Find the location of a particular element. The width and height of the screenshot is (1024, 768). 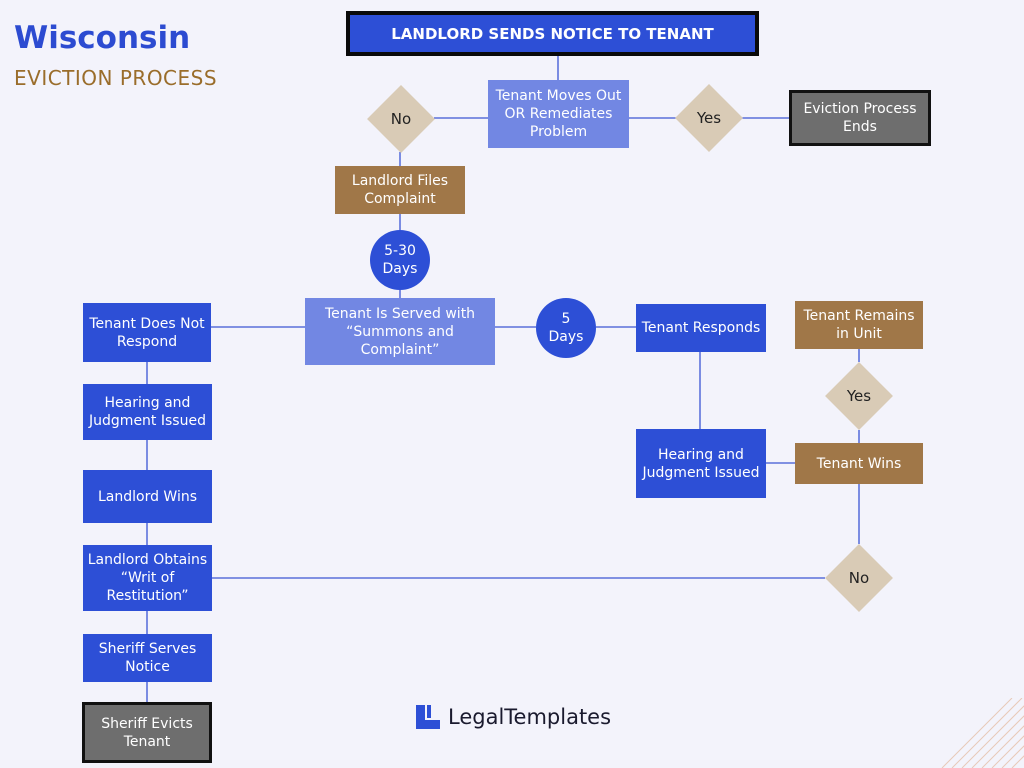

node-label: LANDLORD SENDS NOTICE TO TENANT is located at coordinates (552, 33).